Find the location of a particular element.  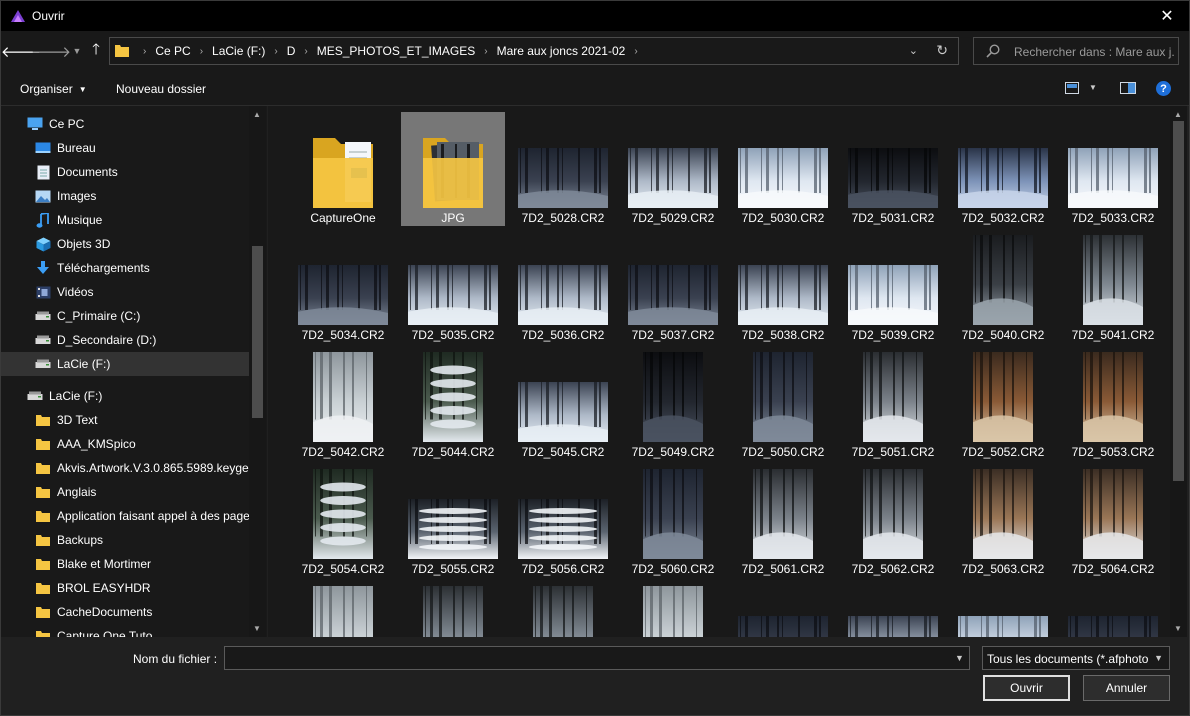

folder-item: JPG is located at coordinates (453, 169).